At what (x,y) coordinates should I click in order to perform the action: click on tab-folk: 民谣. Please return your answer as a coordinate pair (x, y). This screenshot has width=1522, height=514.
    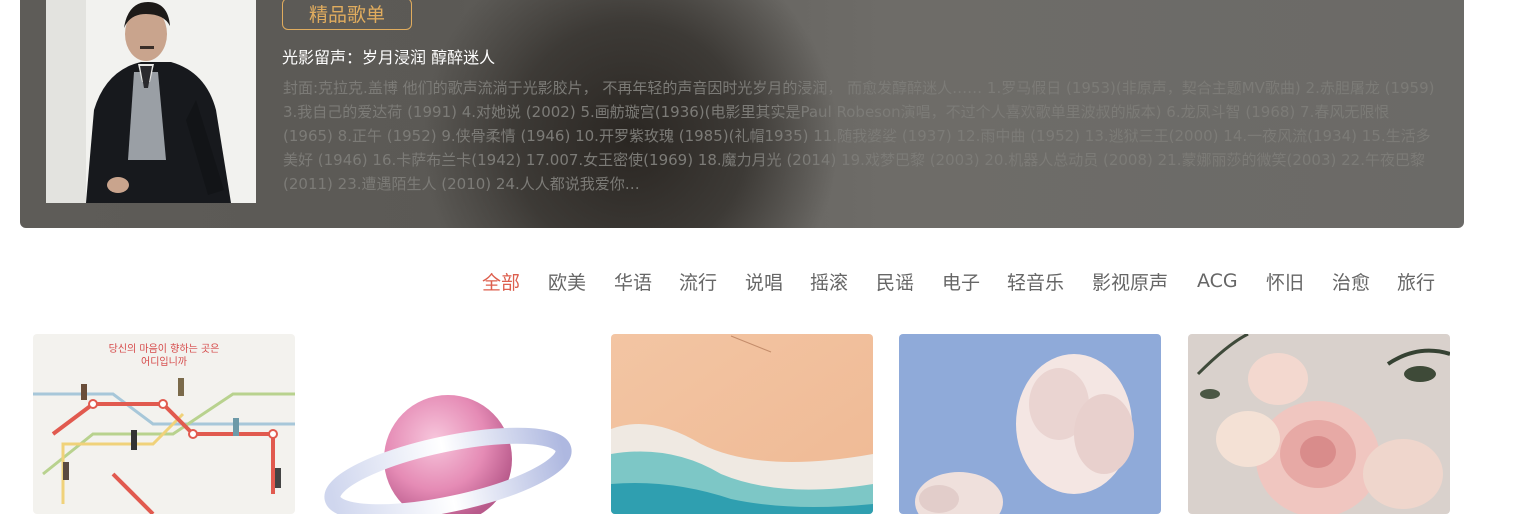
    Looking at the image, I should click on (895, 283).